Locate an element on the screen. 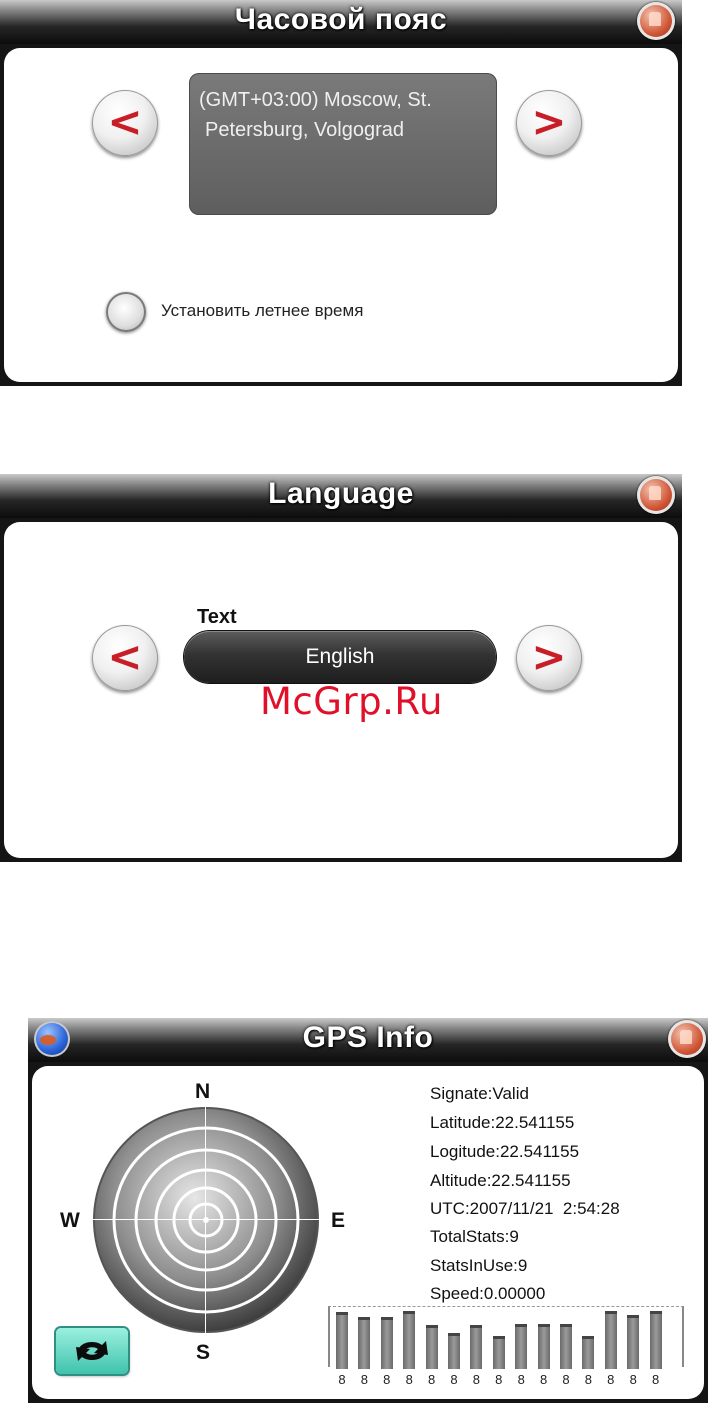 The width and height of the screenshot is (708, 1403). language-value: English is located at coordinates (340, 657).